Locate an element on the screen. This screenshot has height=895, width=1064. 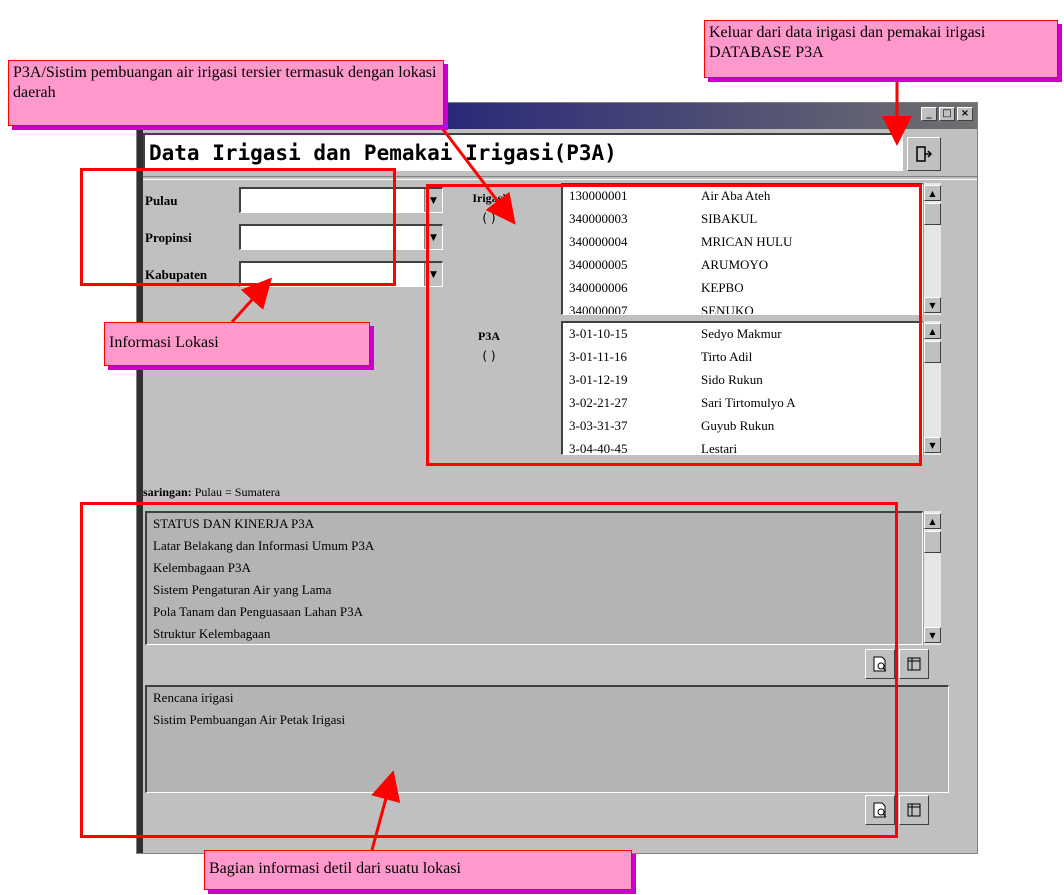
callout-location-info: Informasi Lokasi is located at coordinates (237, 344).